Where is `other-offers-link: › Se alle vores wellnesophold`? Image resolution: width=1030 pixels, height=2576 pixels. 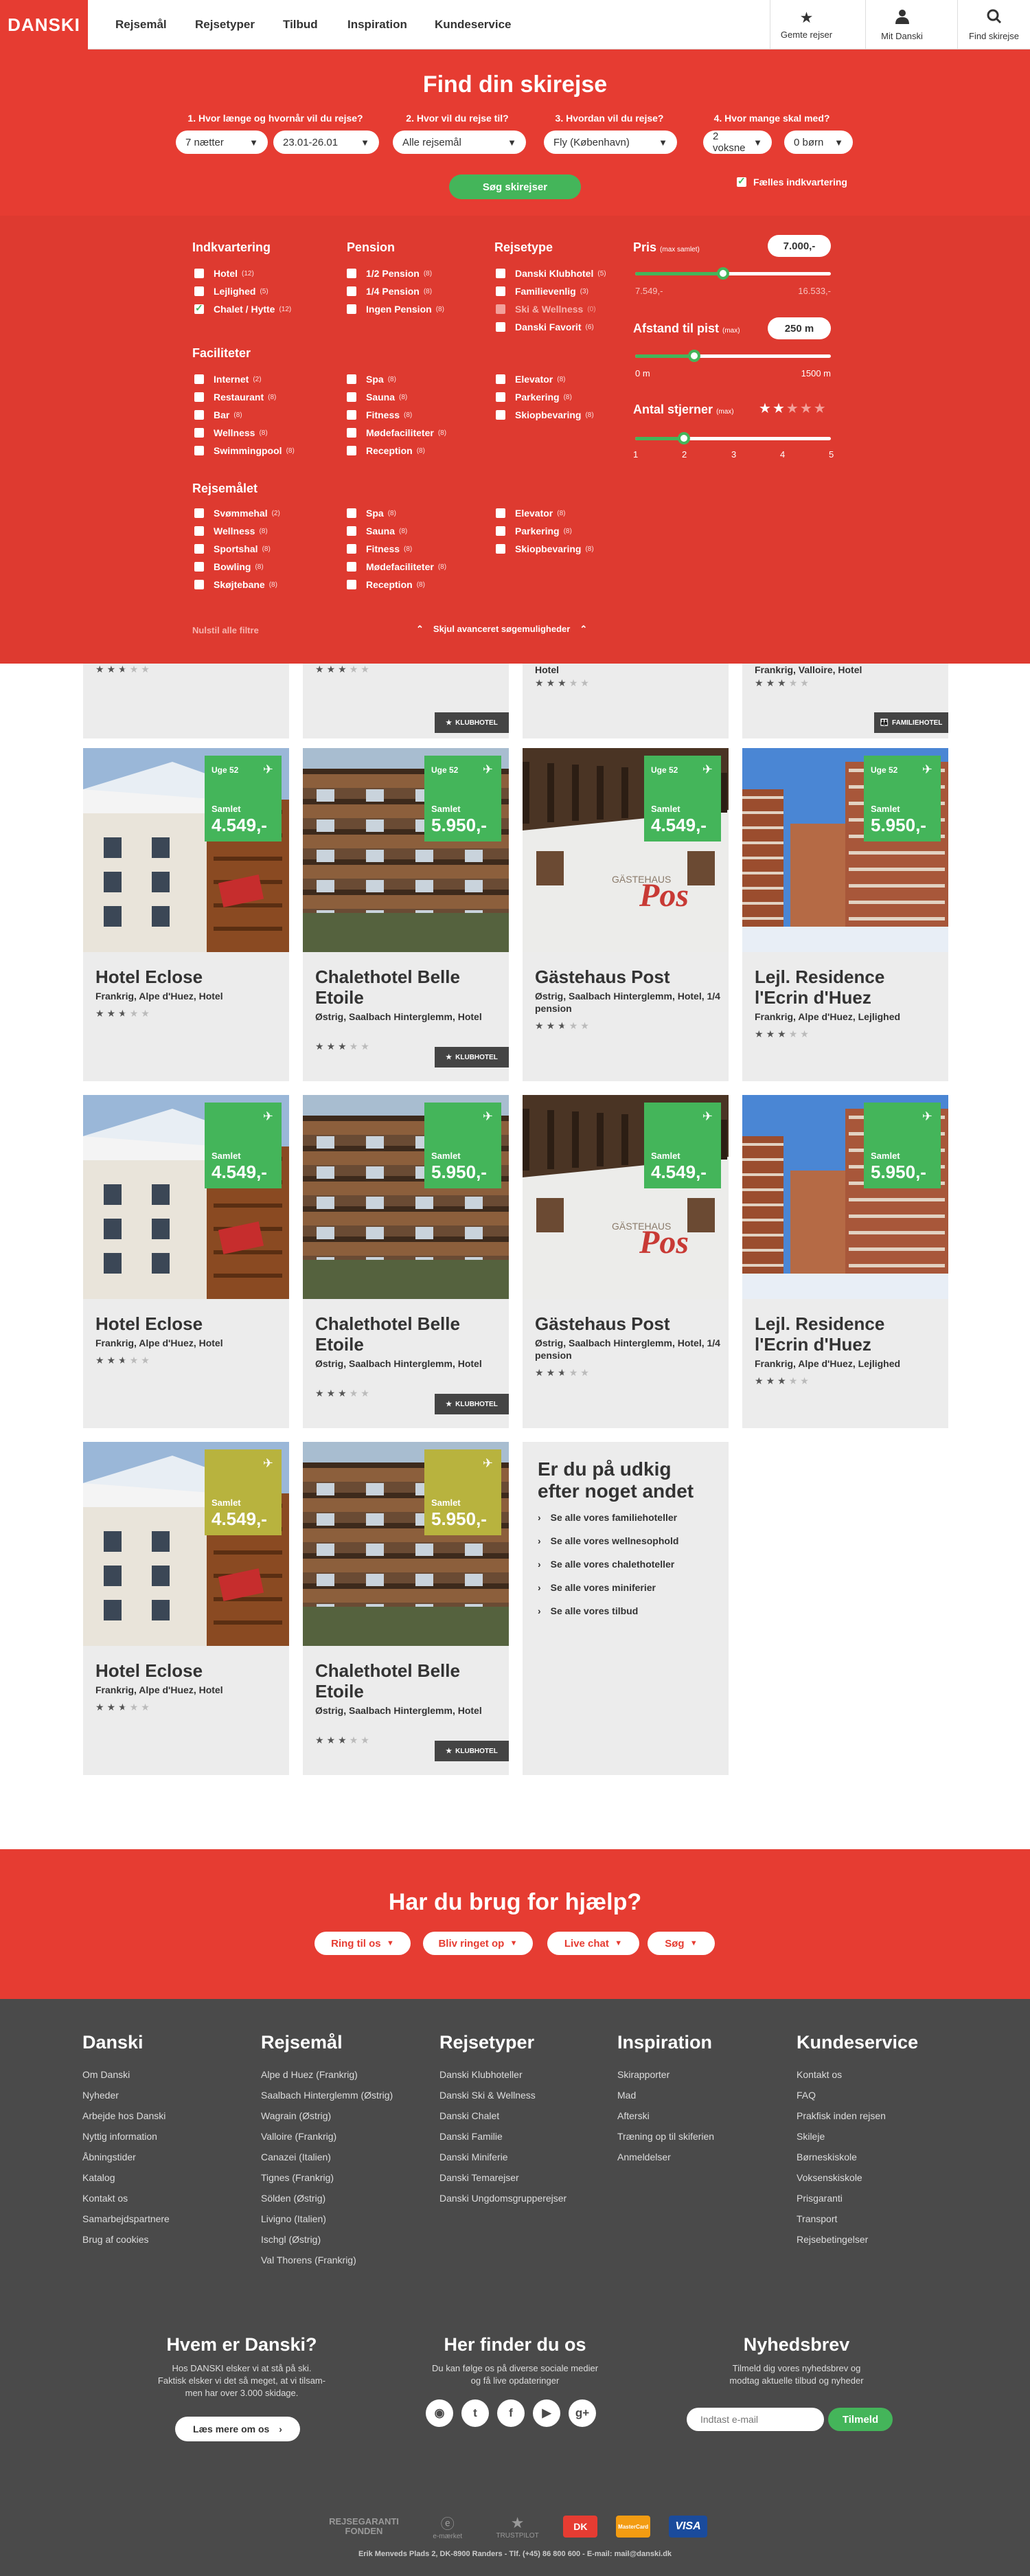 other-offers-link: › Se alle vores wellnesophold is located at coordinates (608, 1540).